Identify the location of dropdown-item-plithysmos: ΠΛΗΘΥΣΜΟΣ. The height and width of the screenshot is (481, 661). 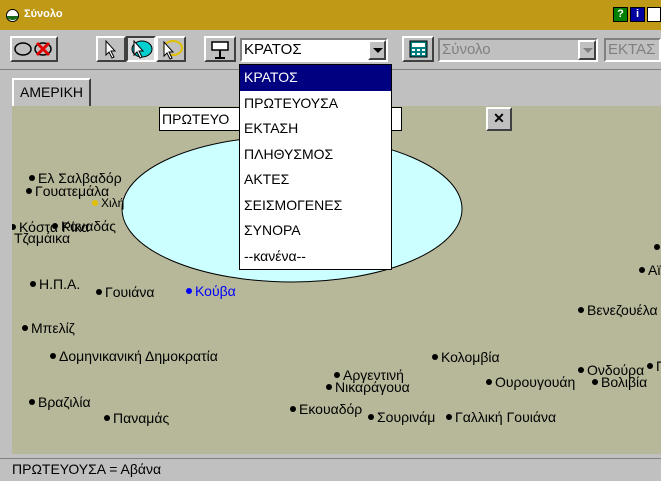
(315, 155).